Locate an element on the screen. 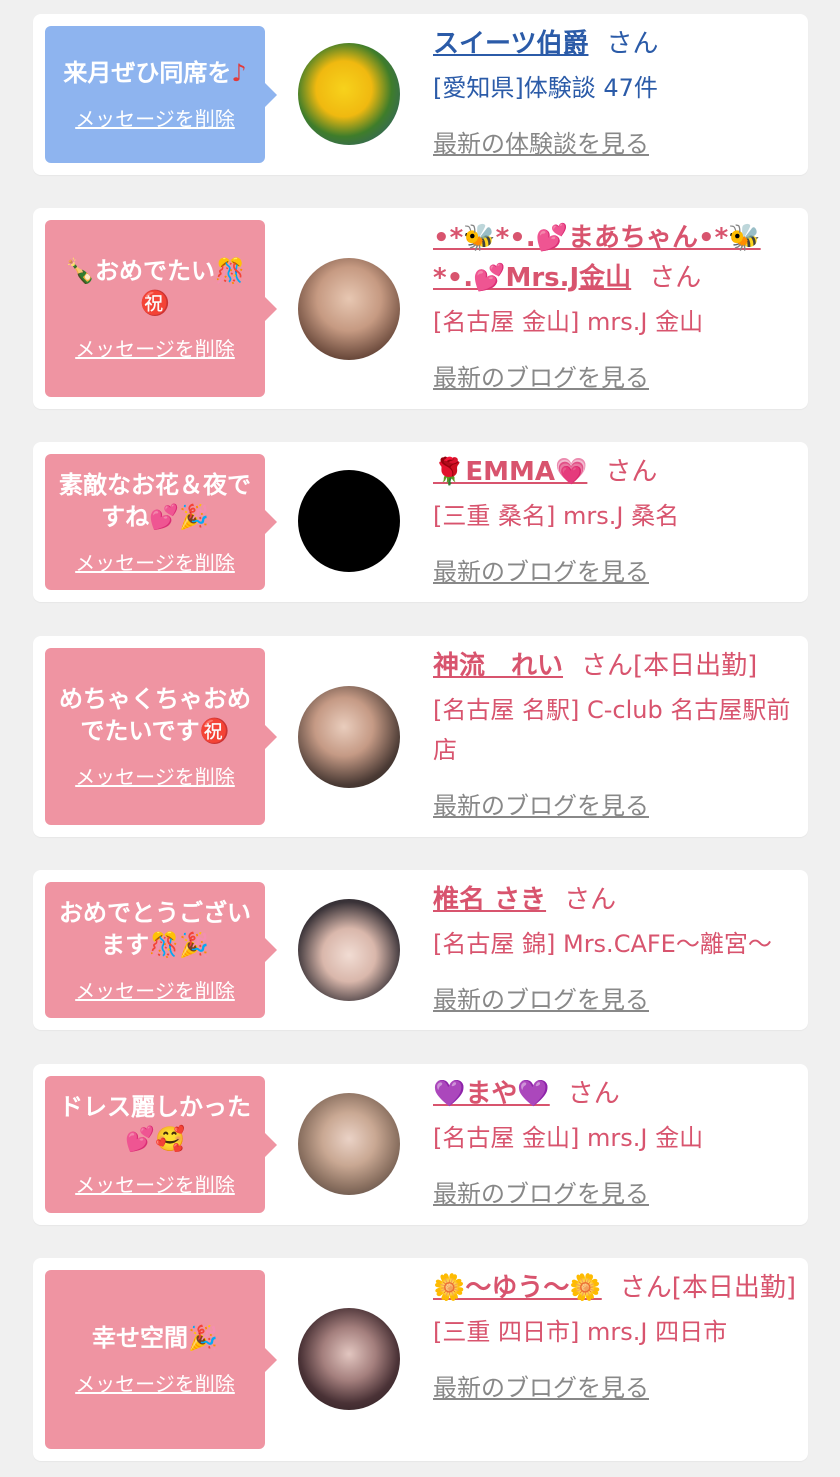  message-bubble: めちゃくちゃおめでたいです㊗️ メッセージを削除 is located at coordinates (161, 736).